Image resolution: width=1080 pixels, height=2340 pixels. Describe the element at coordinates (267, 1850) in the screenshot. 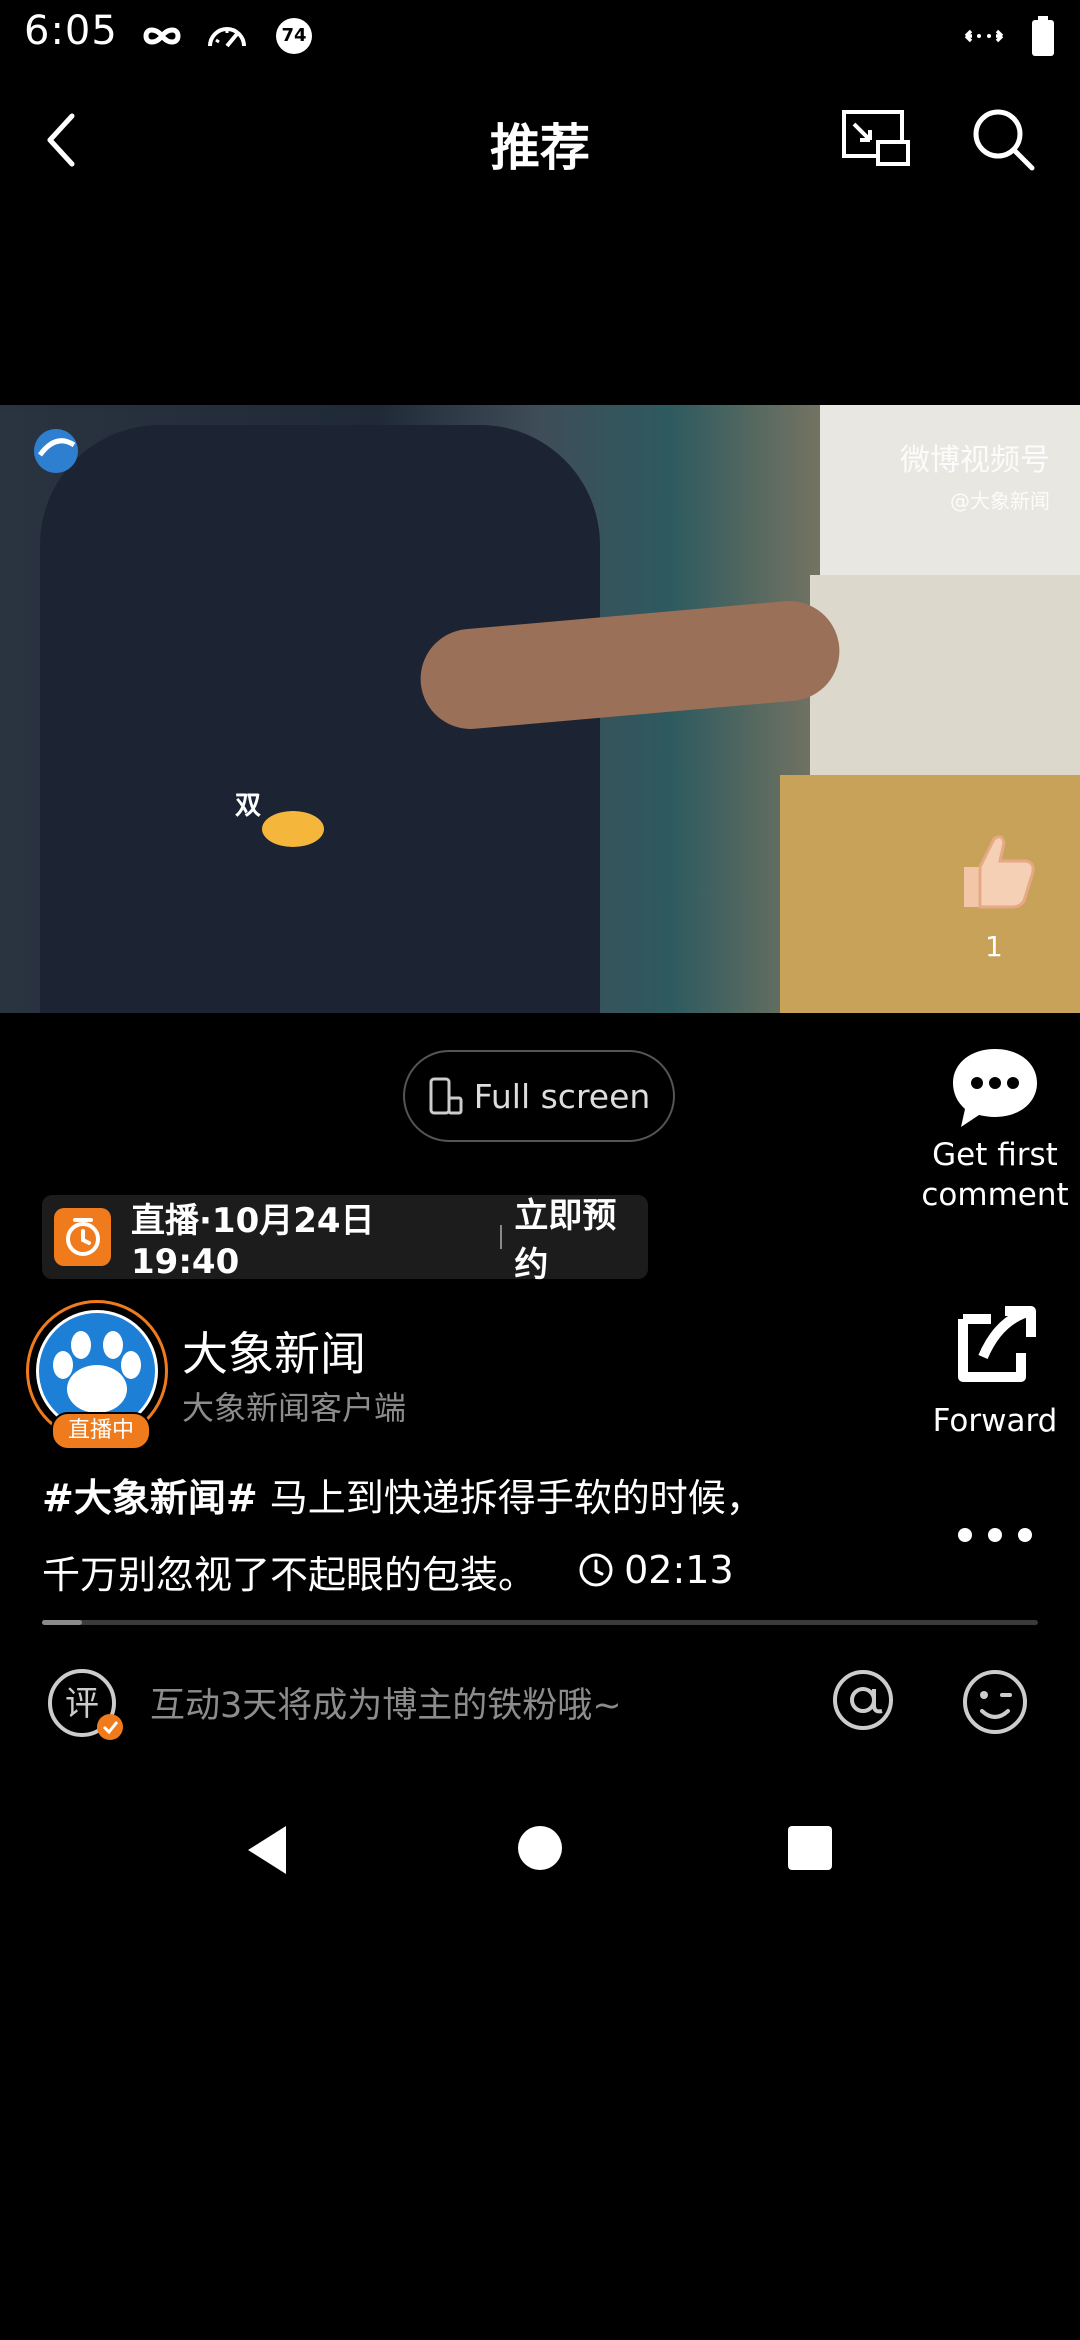

I see `nav-back-icon` at that location.